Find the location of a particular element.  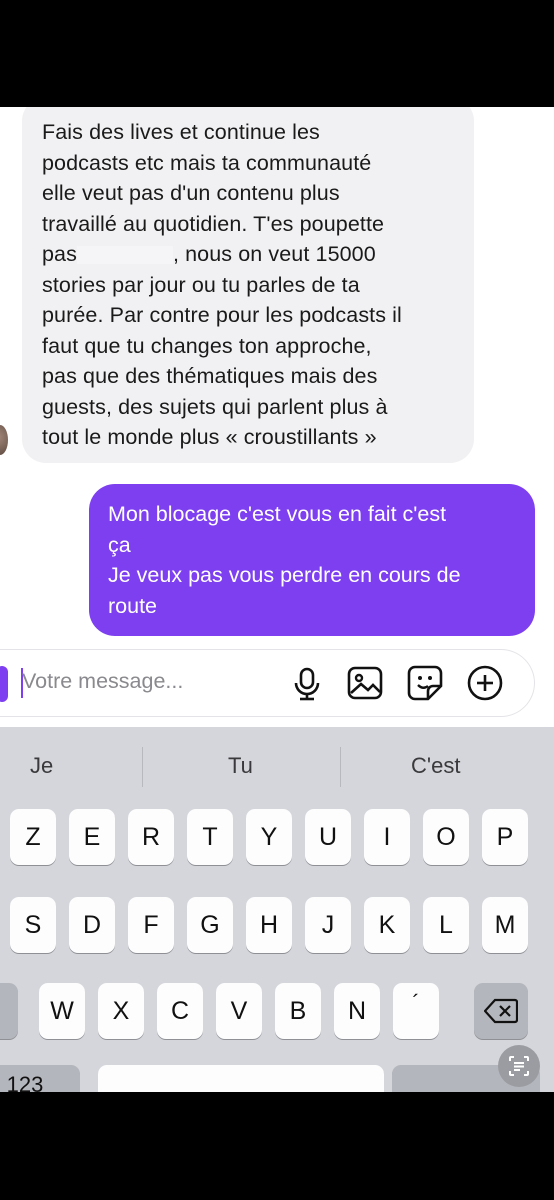

key-v: V is located at coordinates (239, 1011).